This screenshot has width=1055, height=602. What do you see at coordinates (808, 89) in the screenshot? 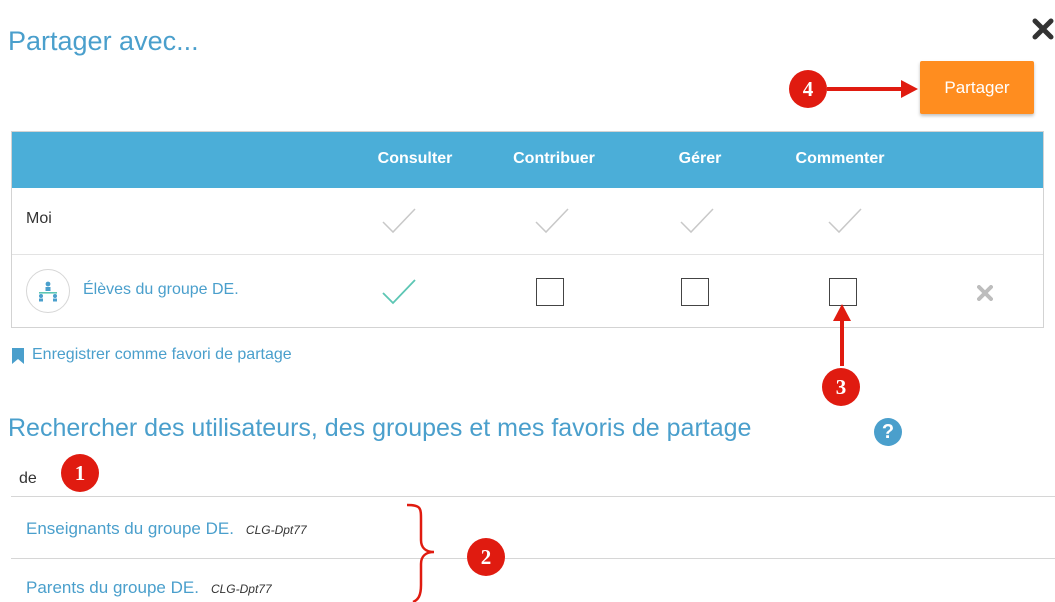
I see `annotation-marker-4: 4` at bounding box center [808, 89].